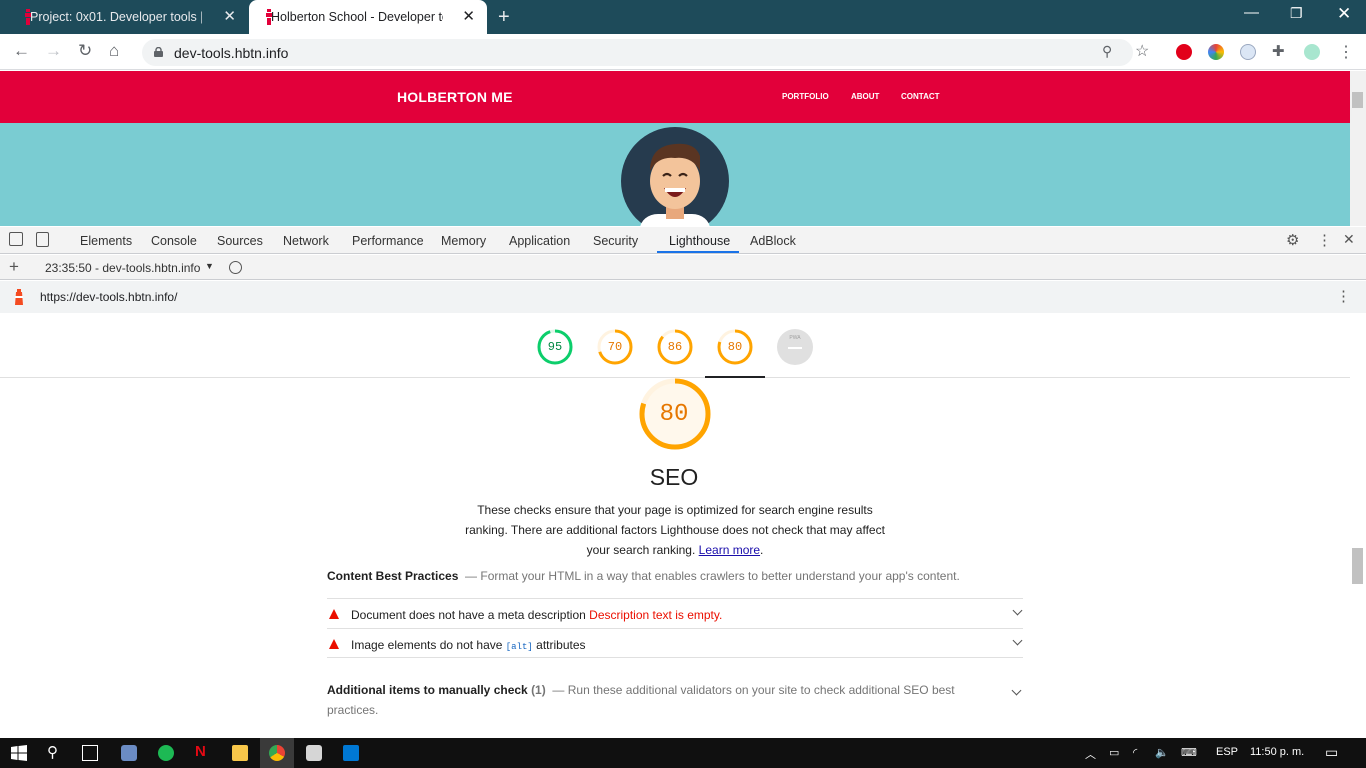  I want to click on browser-toolbar: ← → ↻ ⌂ dev-tools.hbtn.info ⚲ ☆ ✚ ⋮, so click(683, 52).